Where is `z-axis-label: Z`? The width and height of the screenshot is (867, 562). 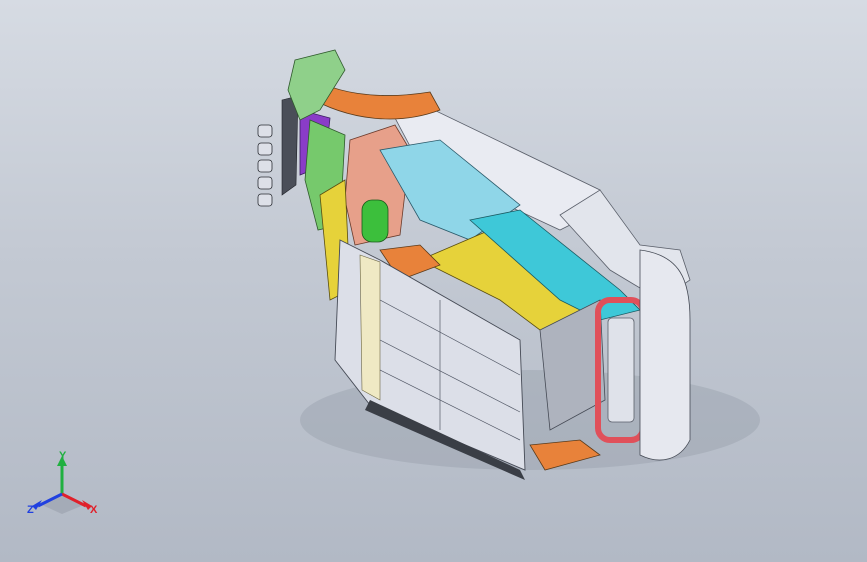
z-axis-label: Z is located at coordinates (30, 510).